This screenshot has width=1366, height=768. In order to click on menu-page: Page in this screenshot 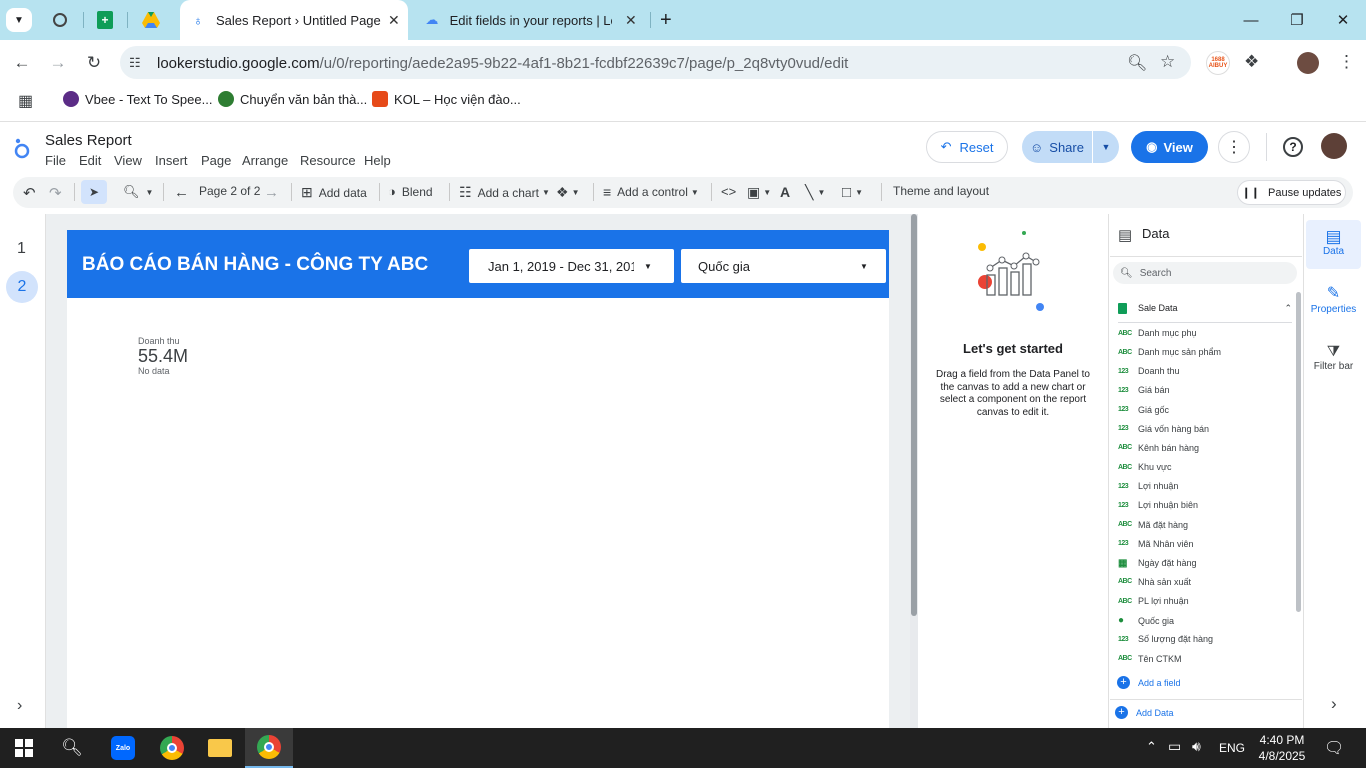, I will do `click(216, 160)`.